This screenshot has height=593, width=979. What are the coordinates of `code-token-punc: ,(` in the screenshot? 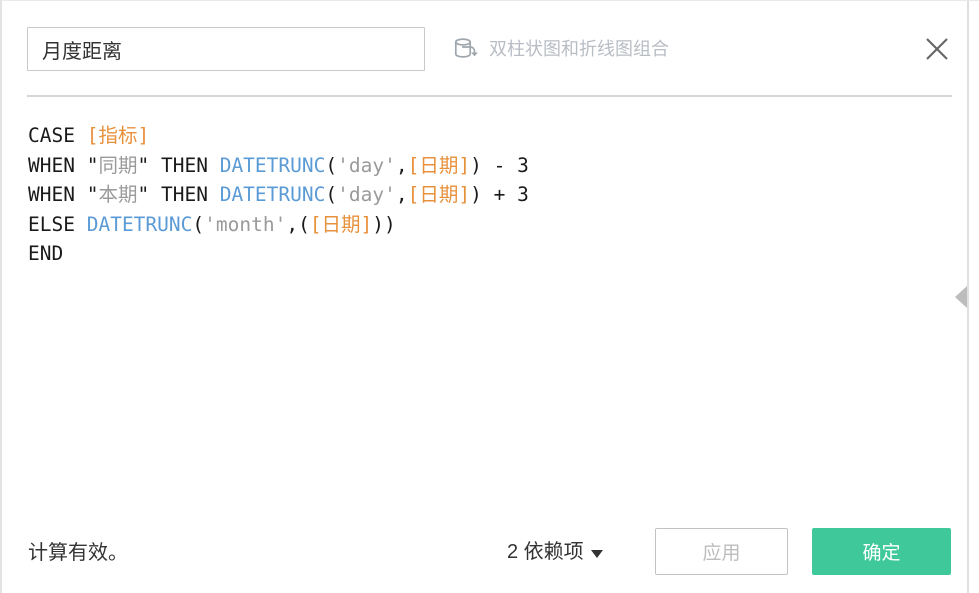 It's located at (298, 224).